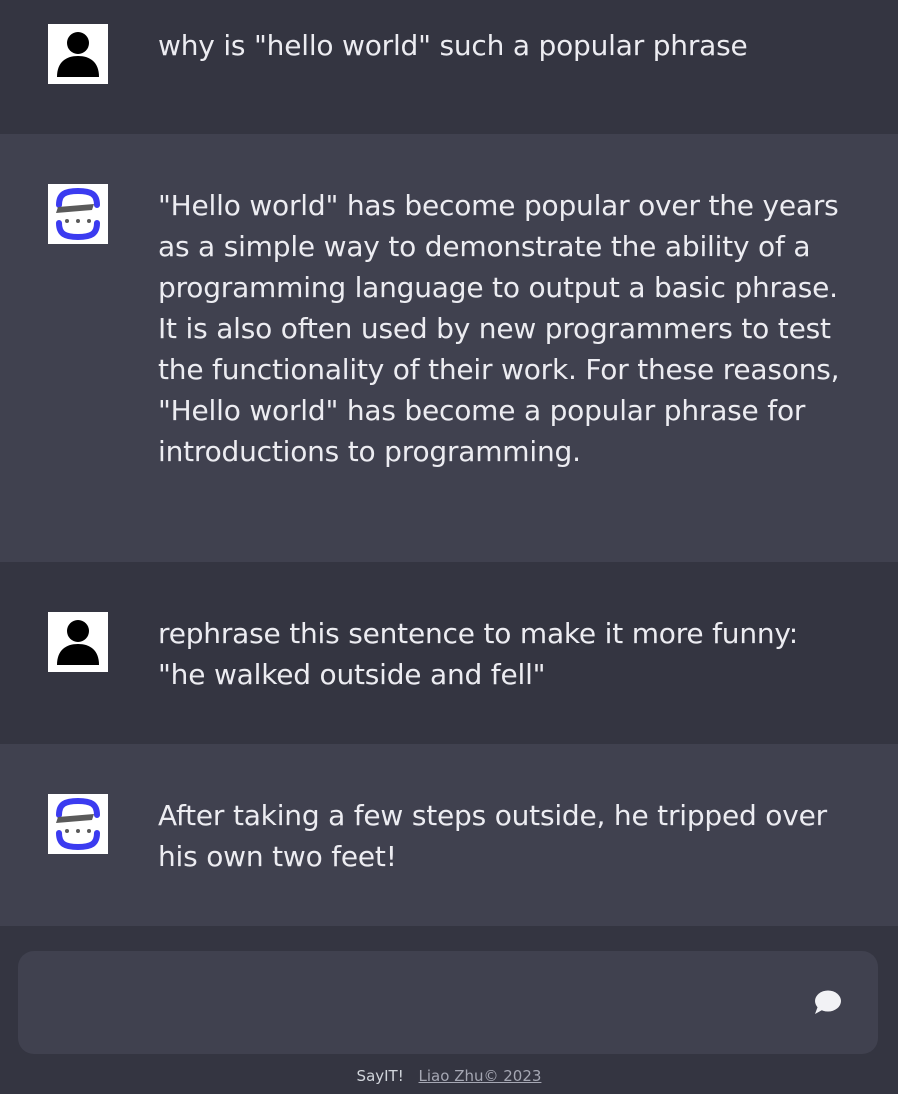  Describe the element at coordinates (380, 1076) in the screenshot. I see `footer-app-name: SayIT!` at that location.